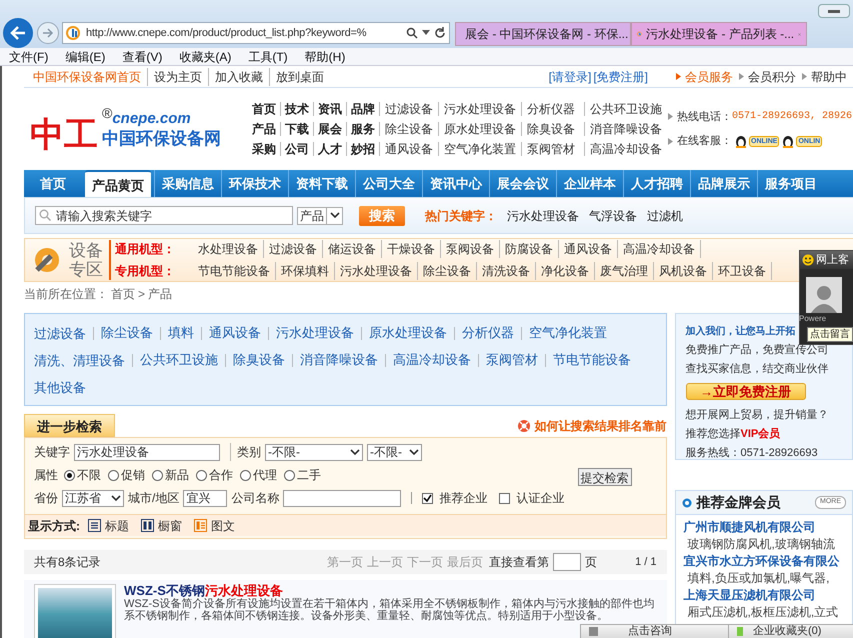  I want to click on member-link: 会员积分, so click(772, 77).